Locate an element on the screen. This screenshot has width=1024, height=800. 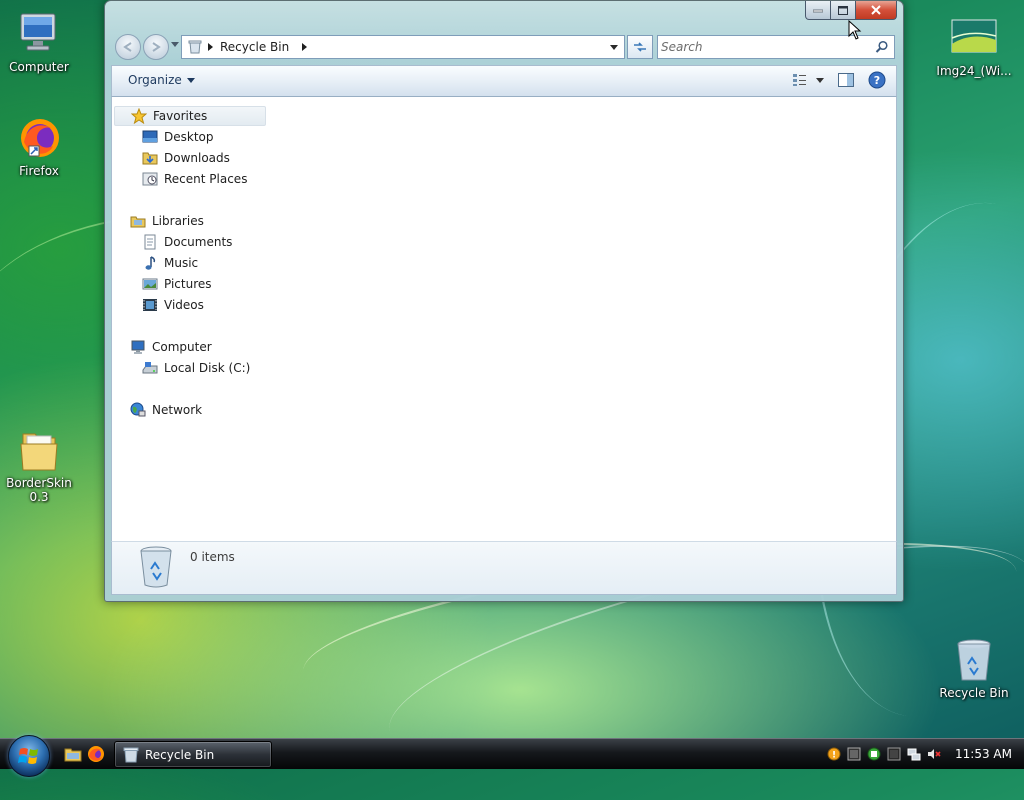
close-button is located at coordinates (876, 10).